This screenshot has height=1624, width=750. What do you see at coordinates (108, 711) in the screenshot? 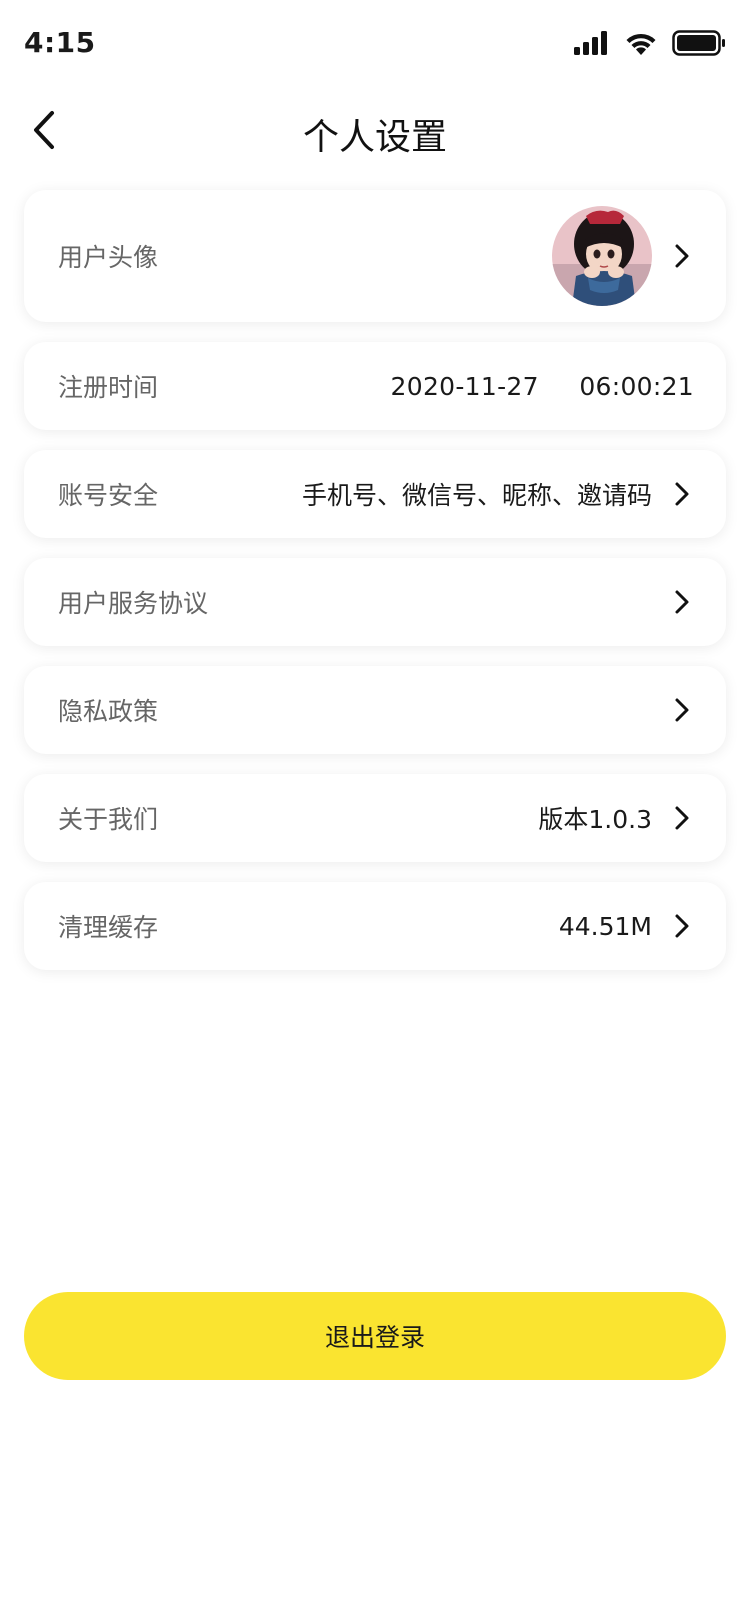
I see `privacy-policy-label: 隐私政策` at bounding box center [108, 711].